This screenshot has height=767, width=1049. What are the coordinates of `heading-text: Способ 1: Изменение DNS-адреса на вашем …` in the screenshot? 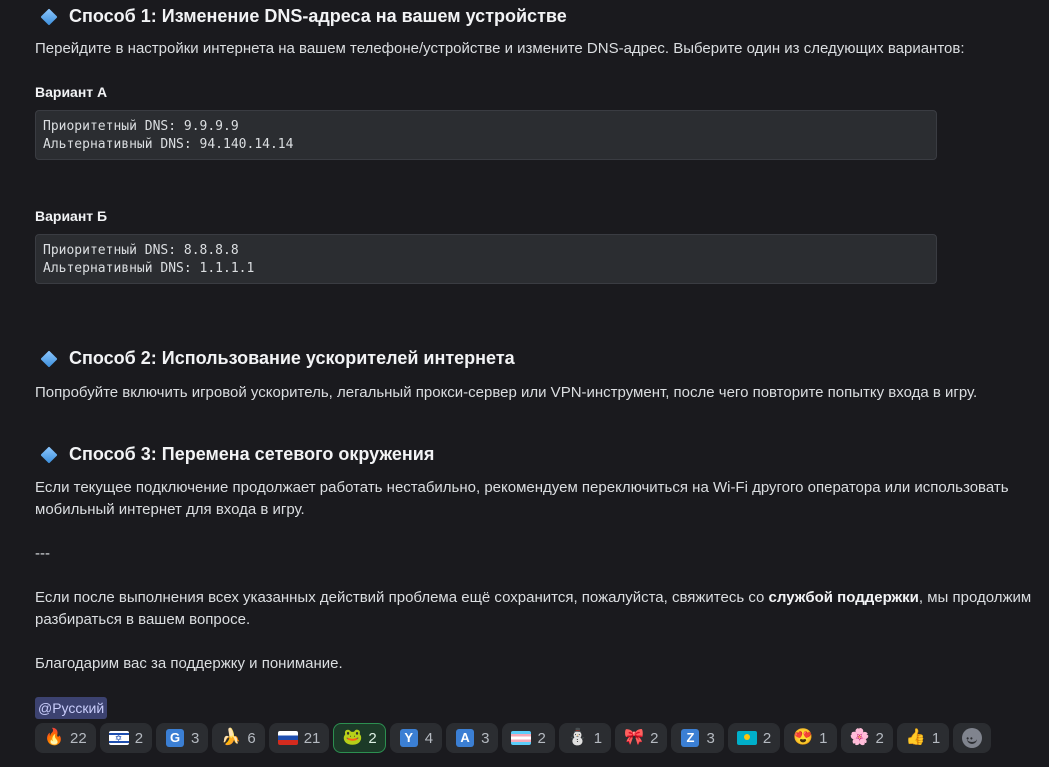 It's located at (318, 16).